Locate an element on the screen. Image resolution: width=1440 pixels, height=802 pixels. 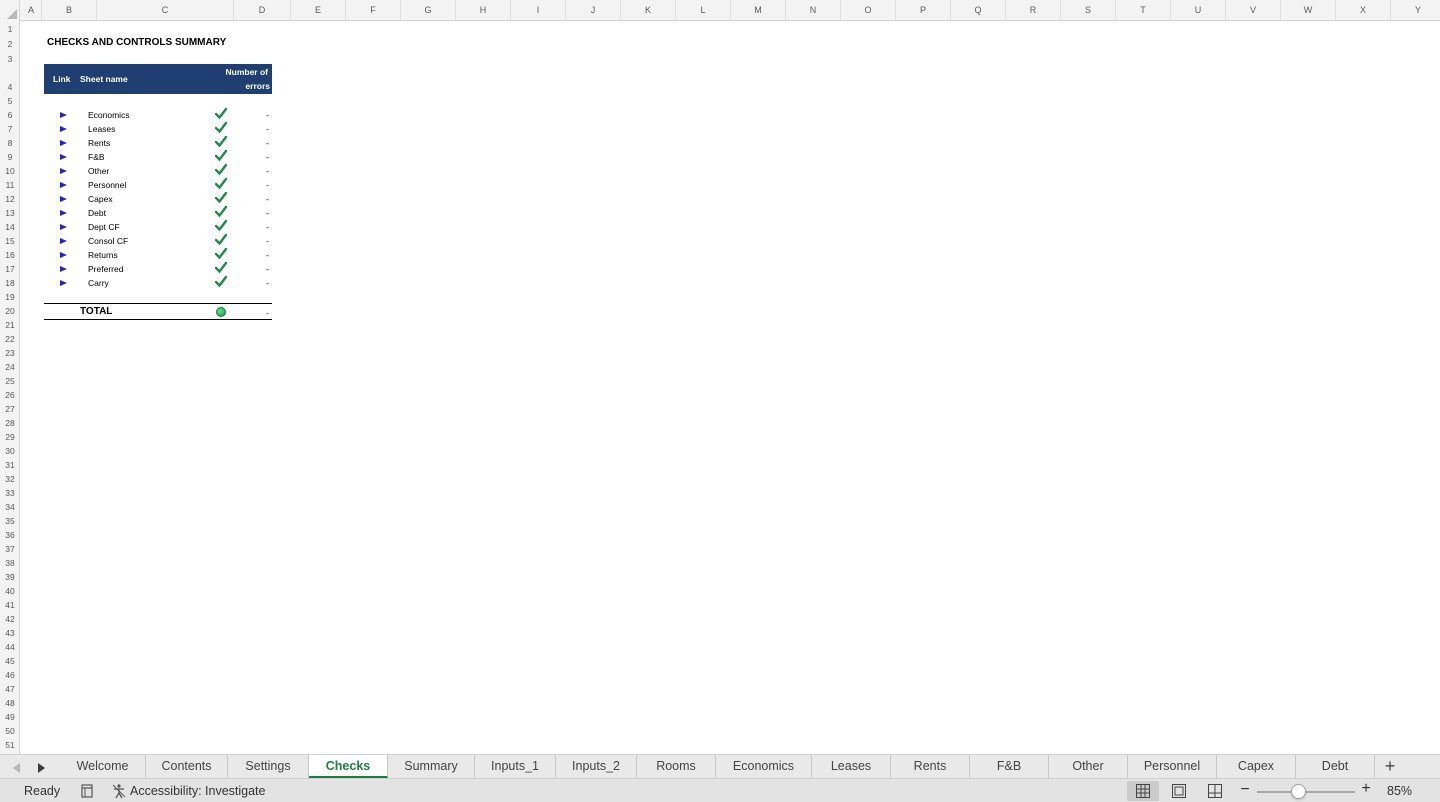
column-header-v: V is located at coordinates (1253, 10).